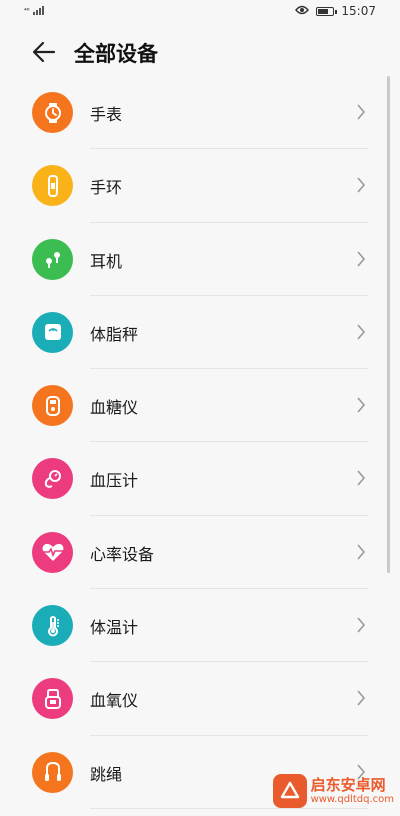  Describe the element at coordinates (52, 112) in the screenshot. I see `watch-icon` at that location.